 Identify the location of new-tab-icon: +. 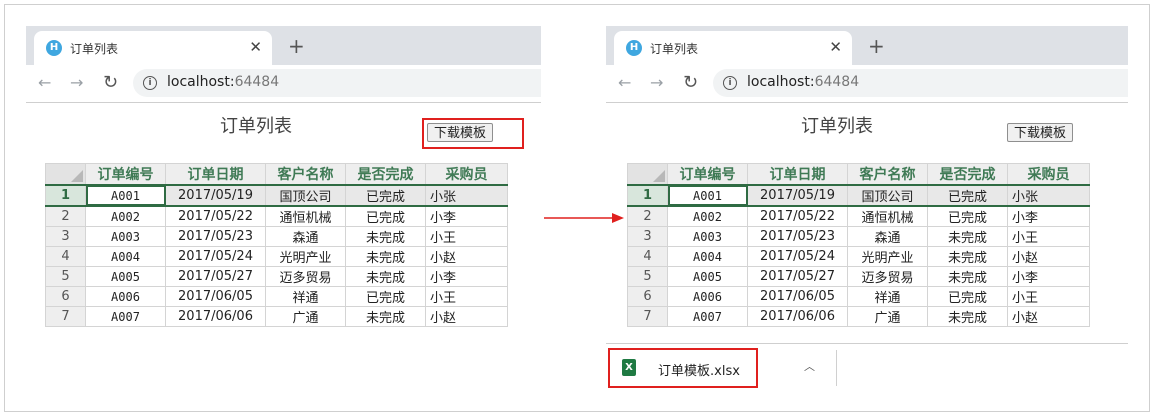
(876, 46).